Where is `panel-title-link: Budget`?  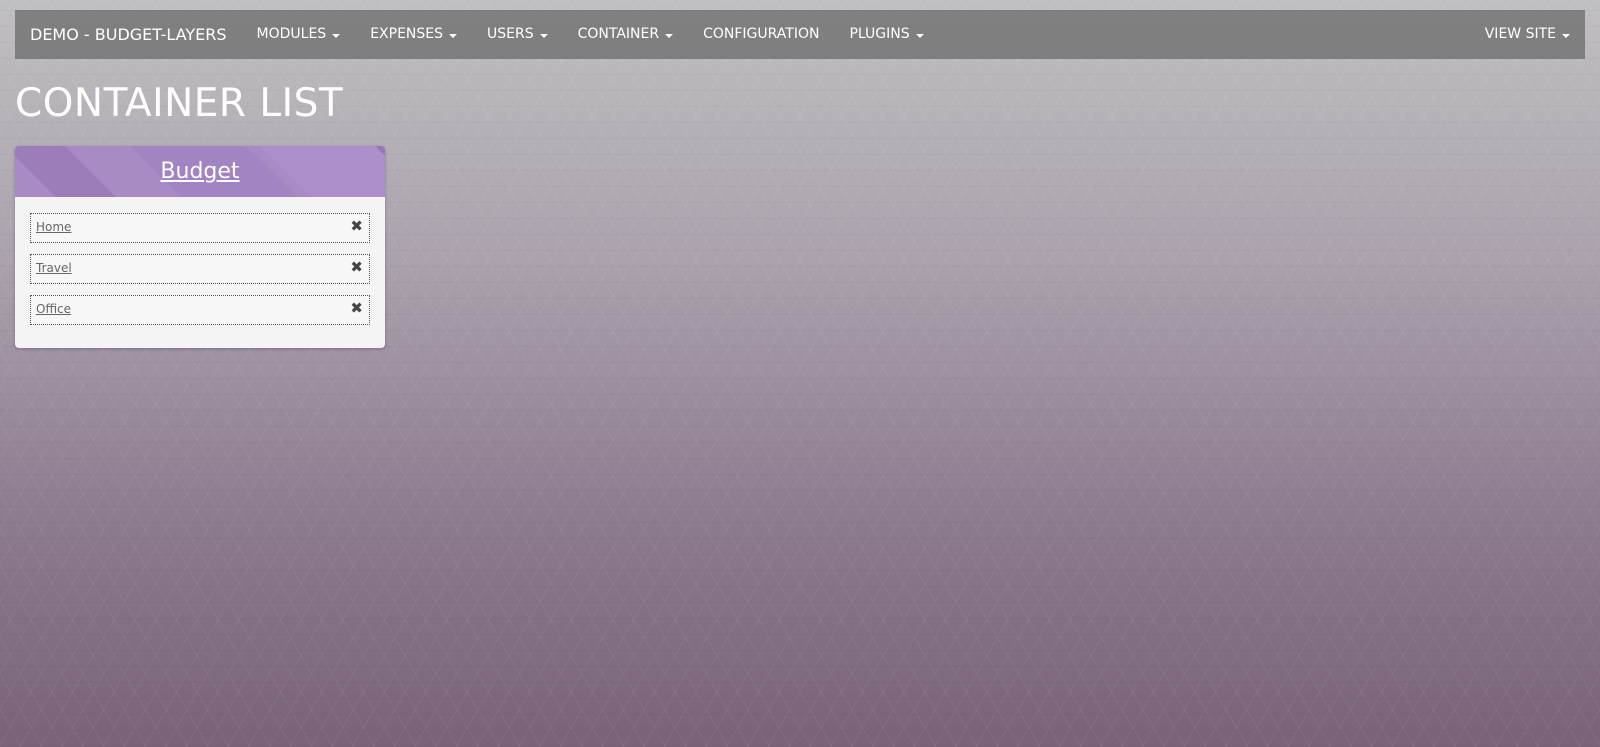 panel-title-link: Budget is located at coordinates (199, 171).